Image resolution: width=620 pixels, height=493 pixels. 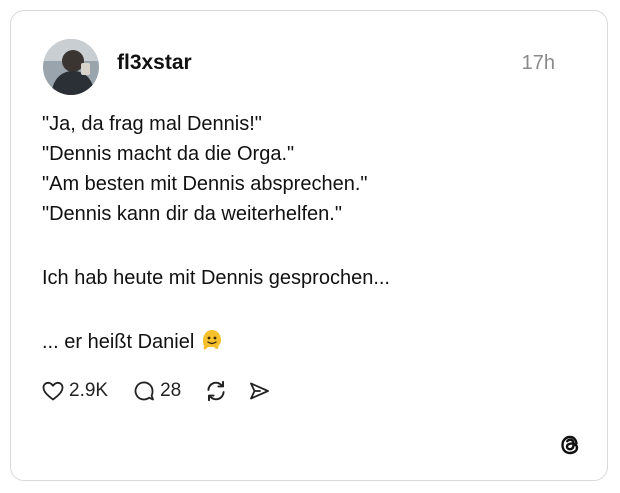 I want to click on post-line: "Ja, da frag mal Dennis!", so click(x=152, y=124).